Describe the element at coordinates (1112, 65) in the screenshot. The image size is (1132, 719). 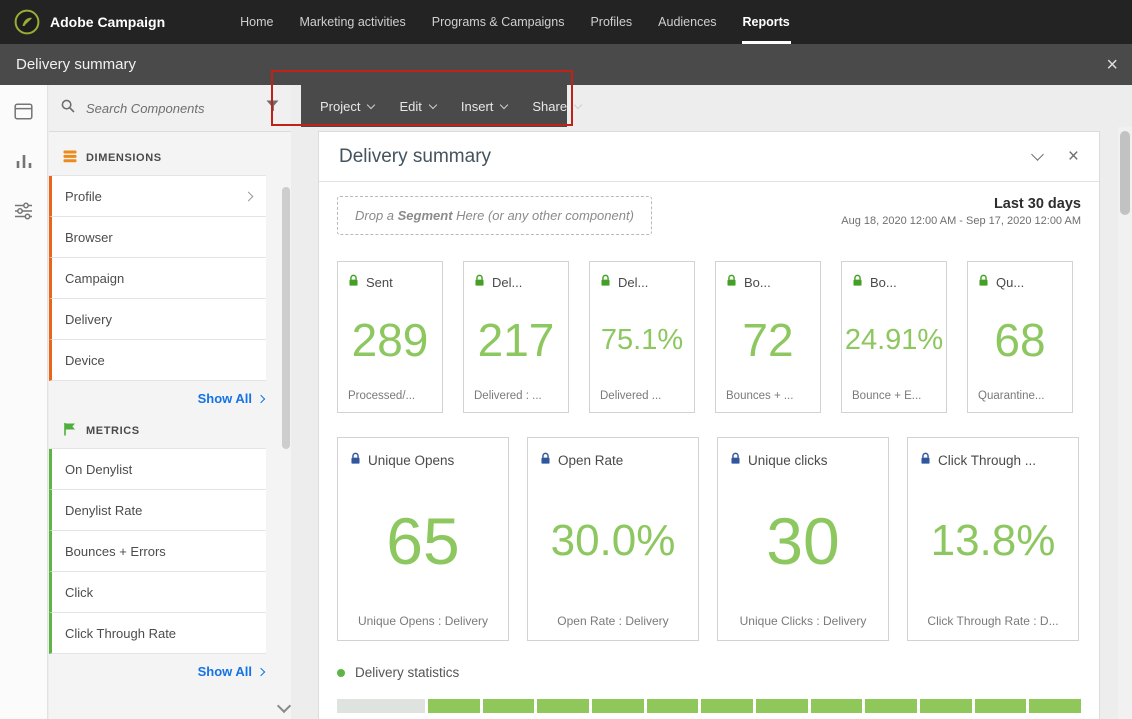
I see `close-report-icon: ×` at that location.